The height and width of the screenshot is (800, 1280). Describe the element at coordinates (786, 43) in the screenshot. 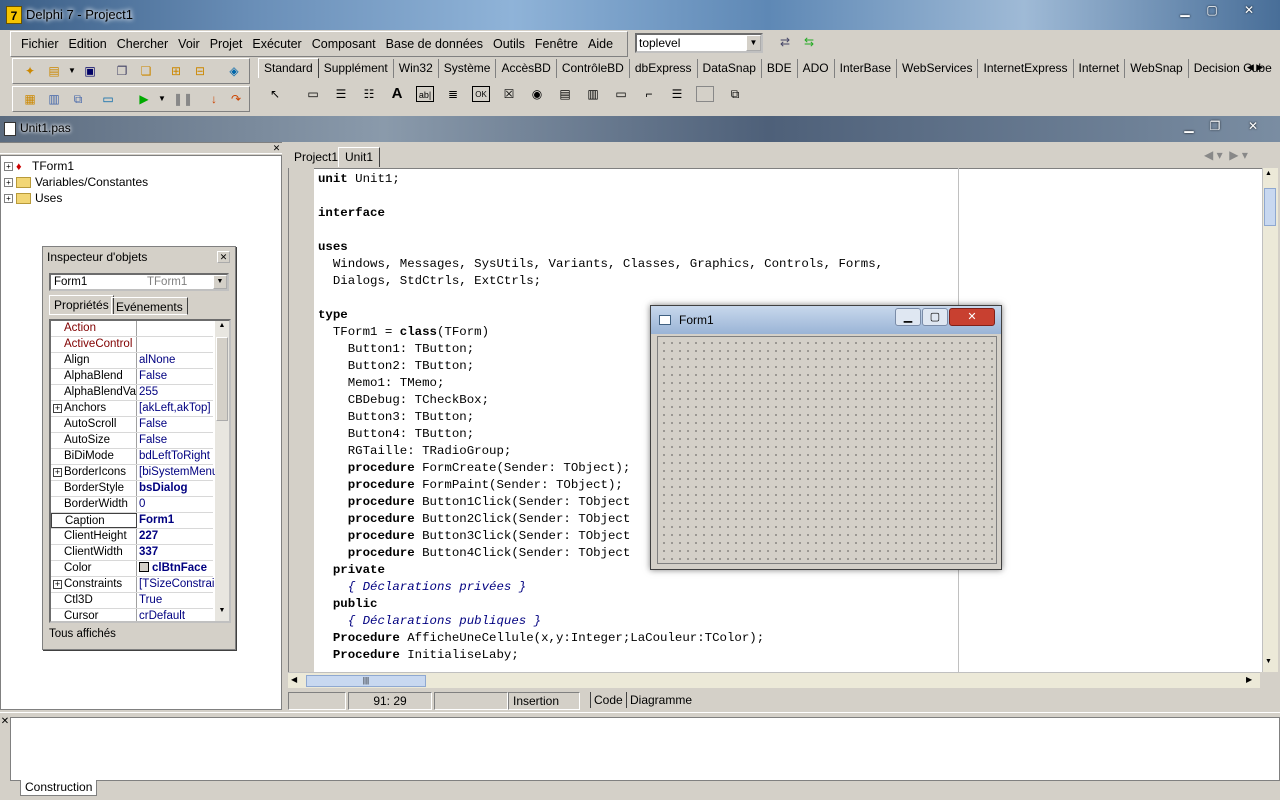

I see `save-desktop-icon: ⇄` at that location.